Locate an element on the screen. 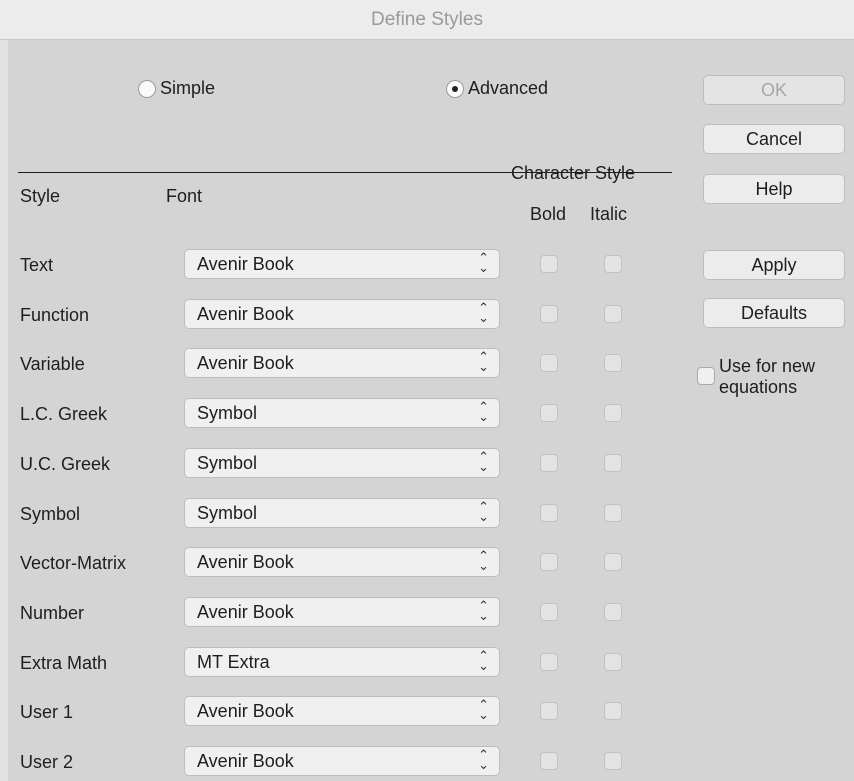 This screenshot has height=781, width=854. cancel-button: Cancel is located at coordinates (774, 139).